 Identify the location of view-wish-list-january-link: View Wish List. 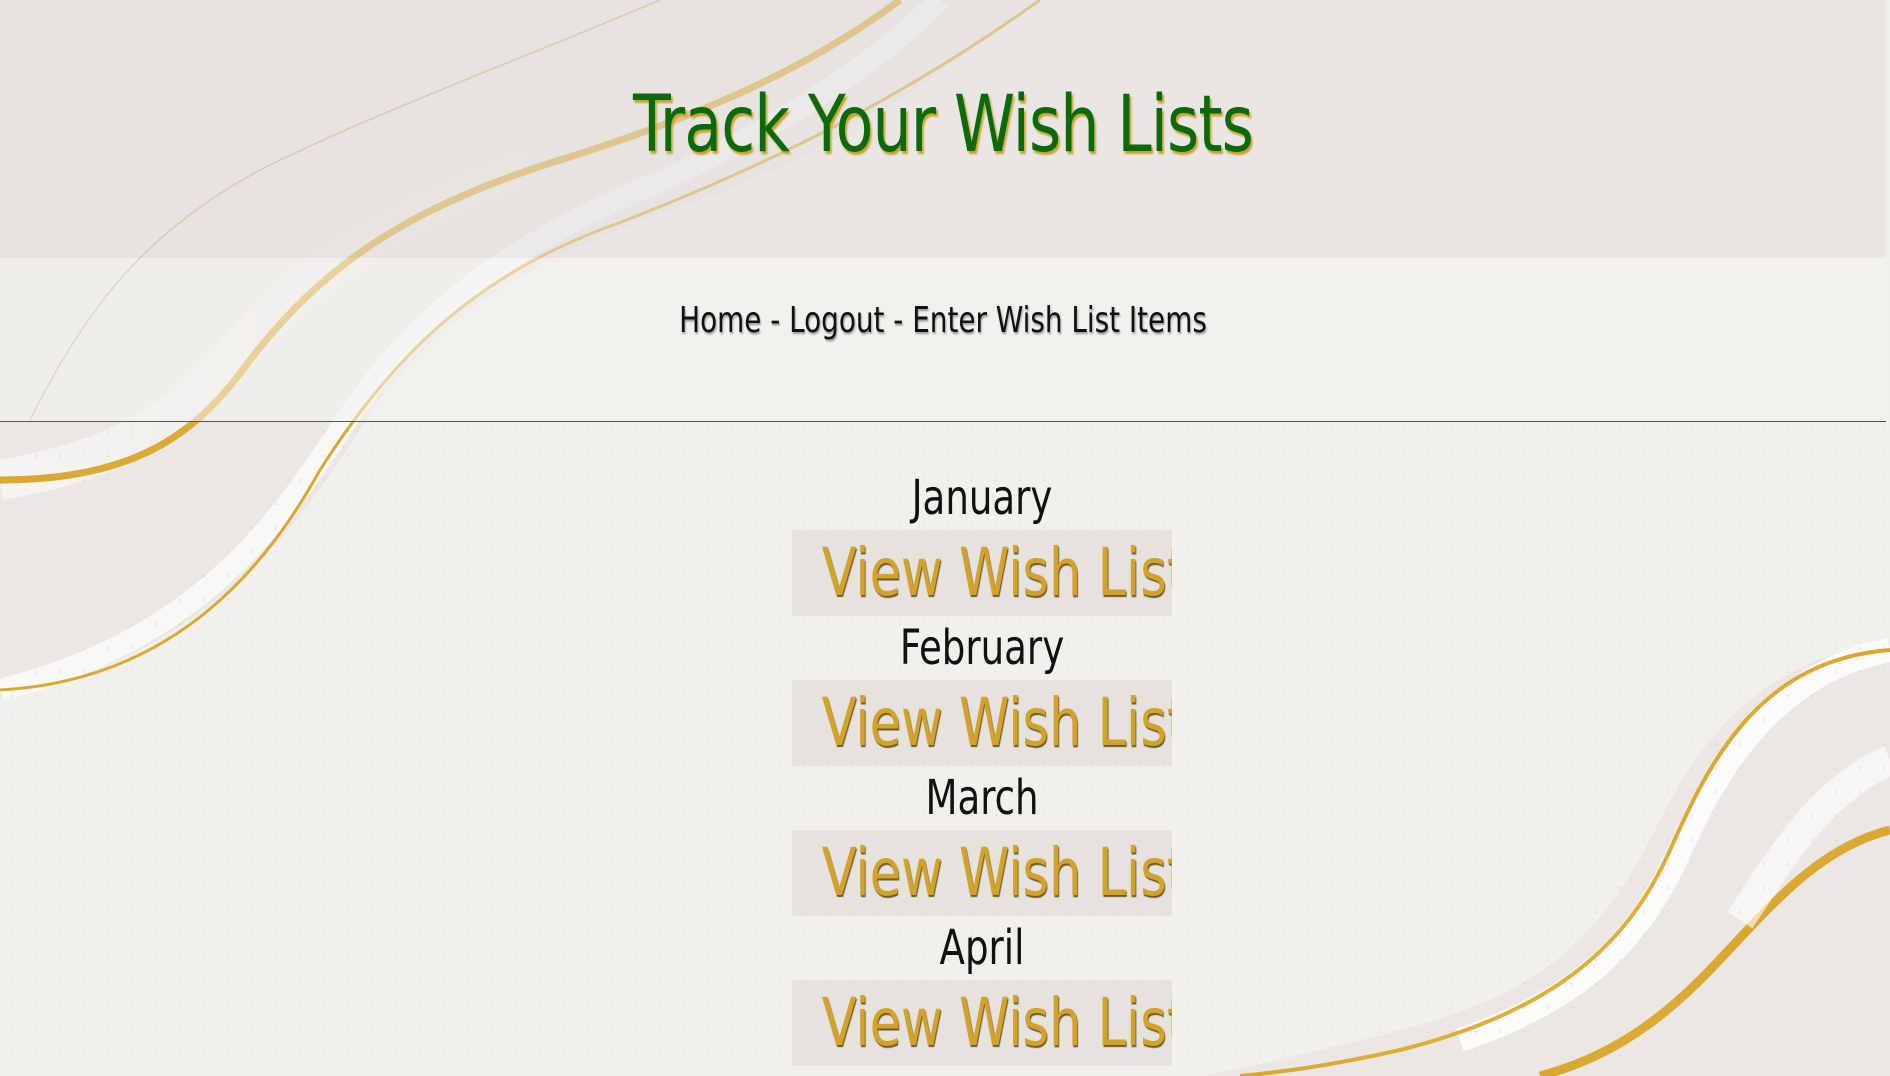
(982, 573).